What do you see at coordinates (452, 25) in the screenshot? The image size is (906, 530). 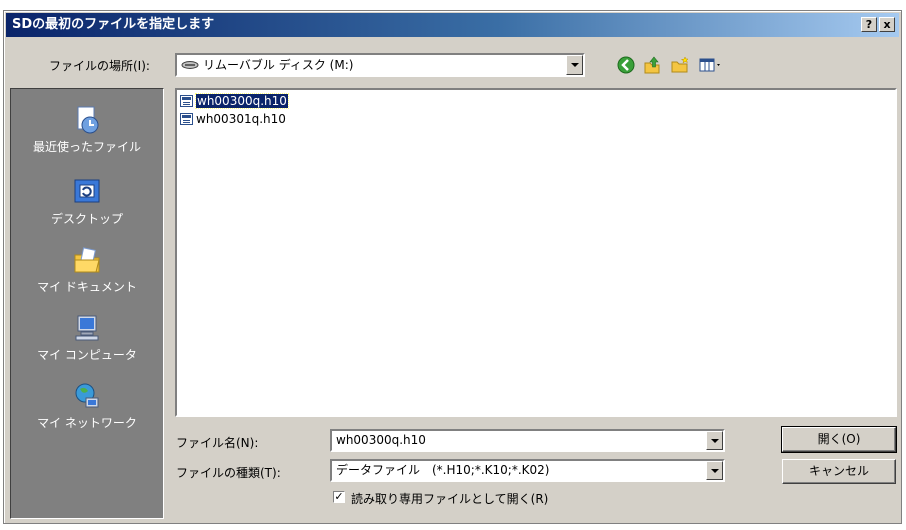 I see `title-bar: SDの最初のファイルを指定します ? x` at bounding box center [452, 25].